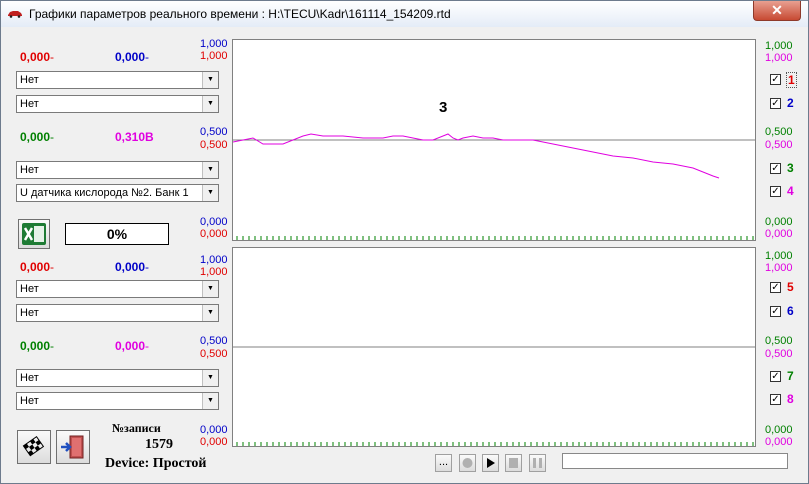  What do you see at coordinates (790, 191) in the screenshot?
I see `series-number-4: 4` at bounding box center [790, 191].